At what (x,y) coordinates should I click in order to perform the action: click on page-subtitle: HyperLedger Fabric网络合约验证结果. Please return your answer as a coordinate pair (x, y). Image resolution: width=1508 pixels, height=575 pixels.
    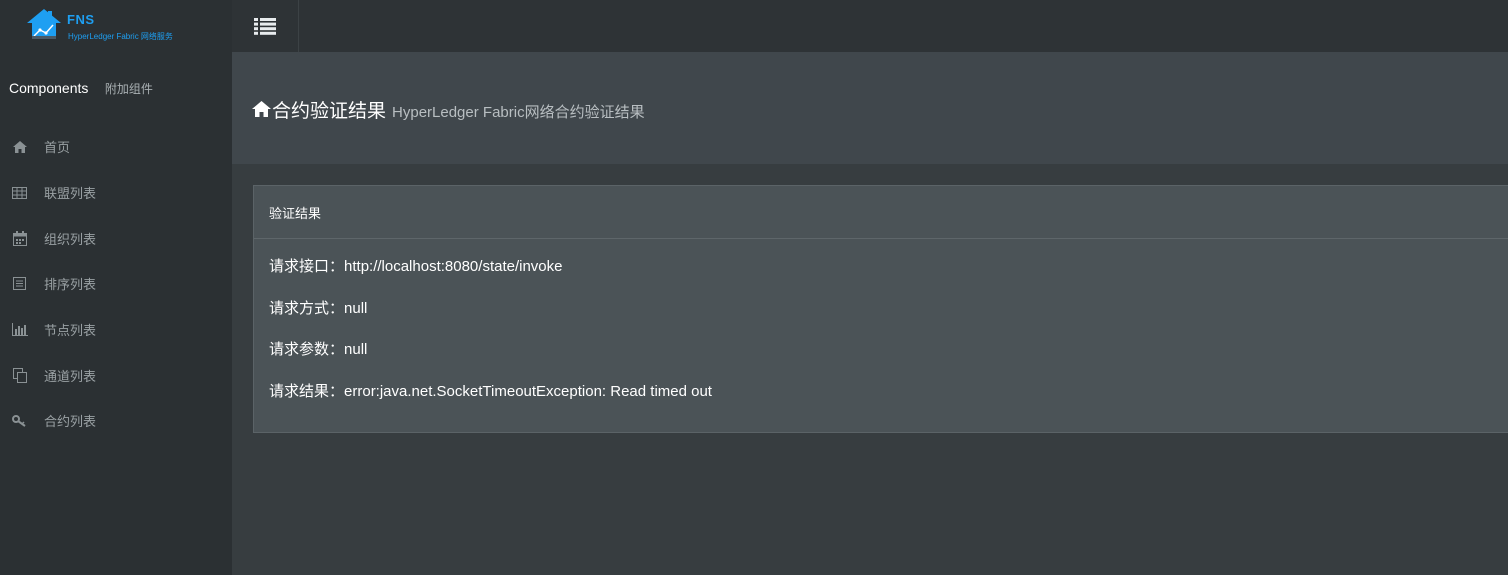
    Looking at the image, I should click on (518, 112).